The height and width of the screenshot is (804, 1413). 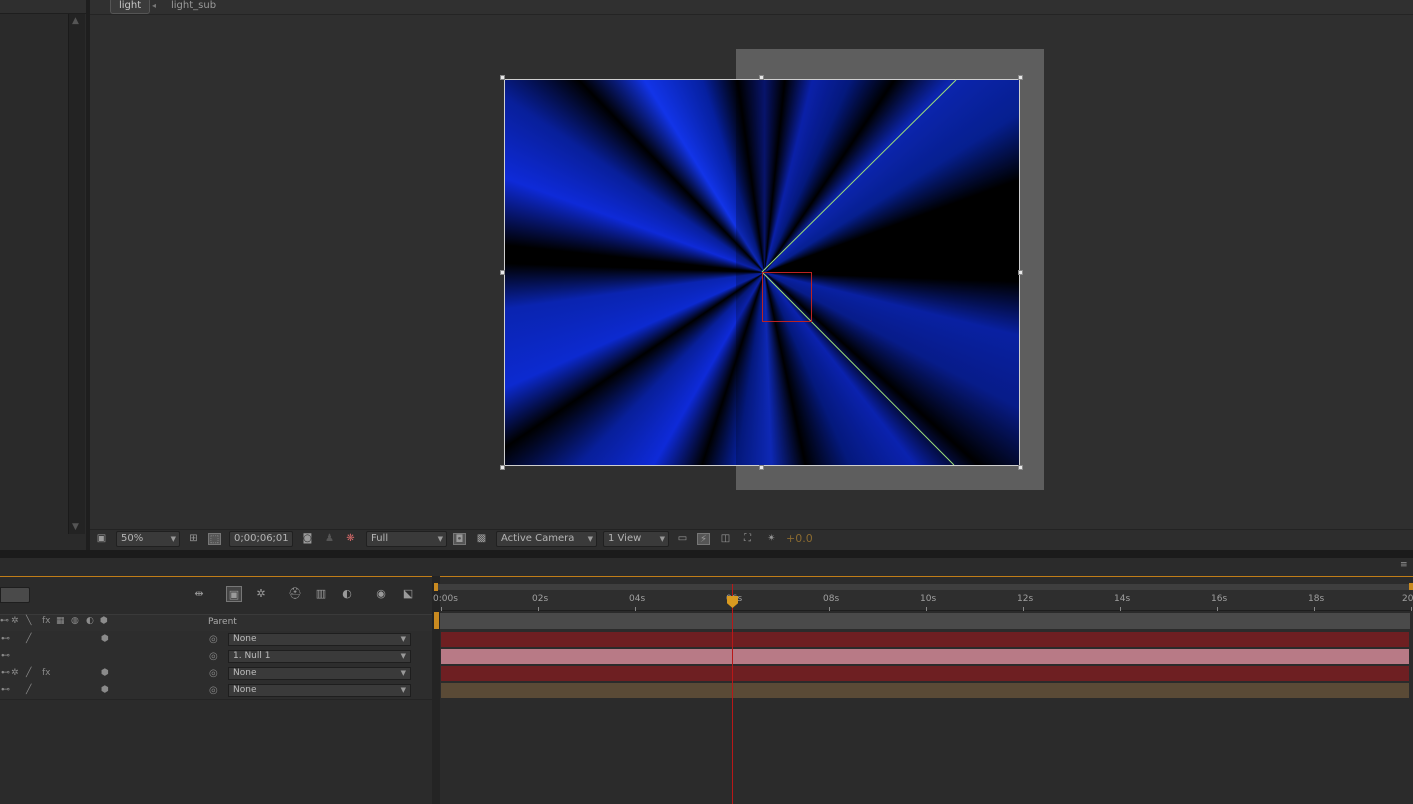 What do you see at coordinates (329, 539) in the screenshot?
I see `show-snapshot-icon: ♟` at bounding box center [329, 539].